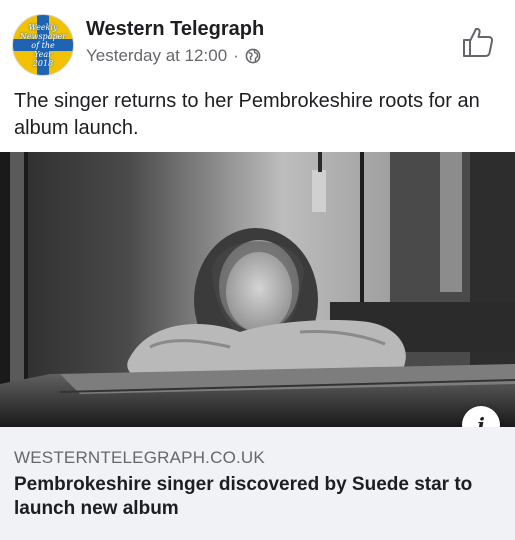 The height and width of the screenshot is (540, 515). I want to click on page-avatar: Weekly Newspaper of the Year 2018, so click(43, 45).